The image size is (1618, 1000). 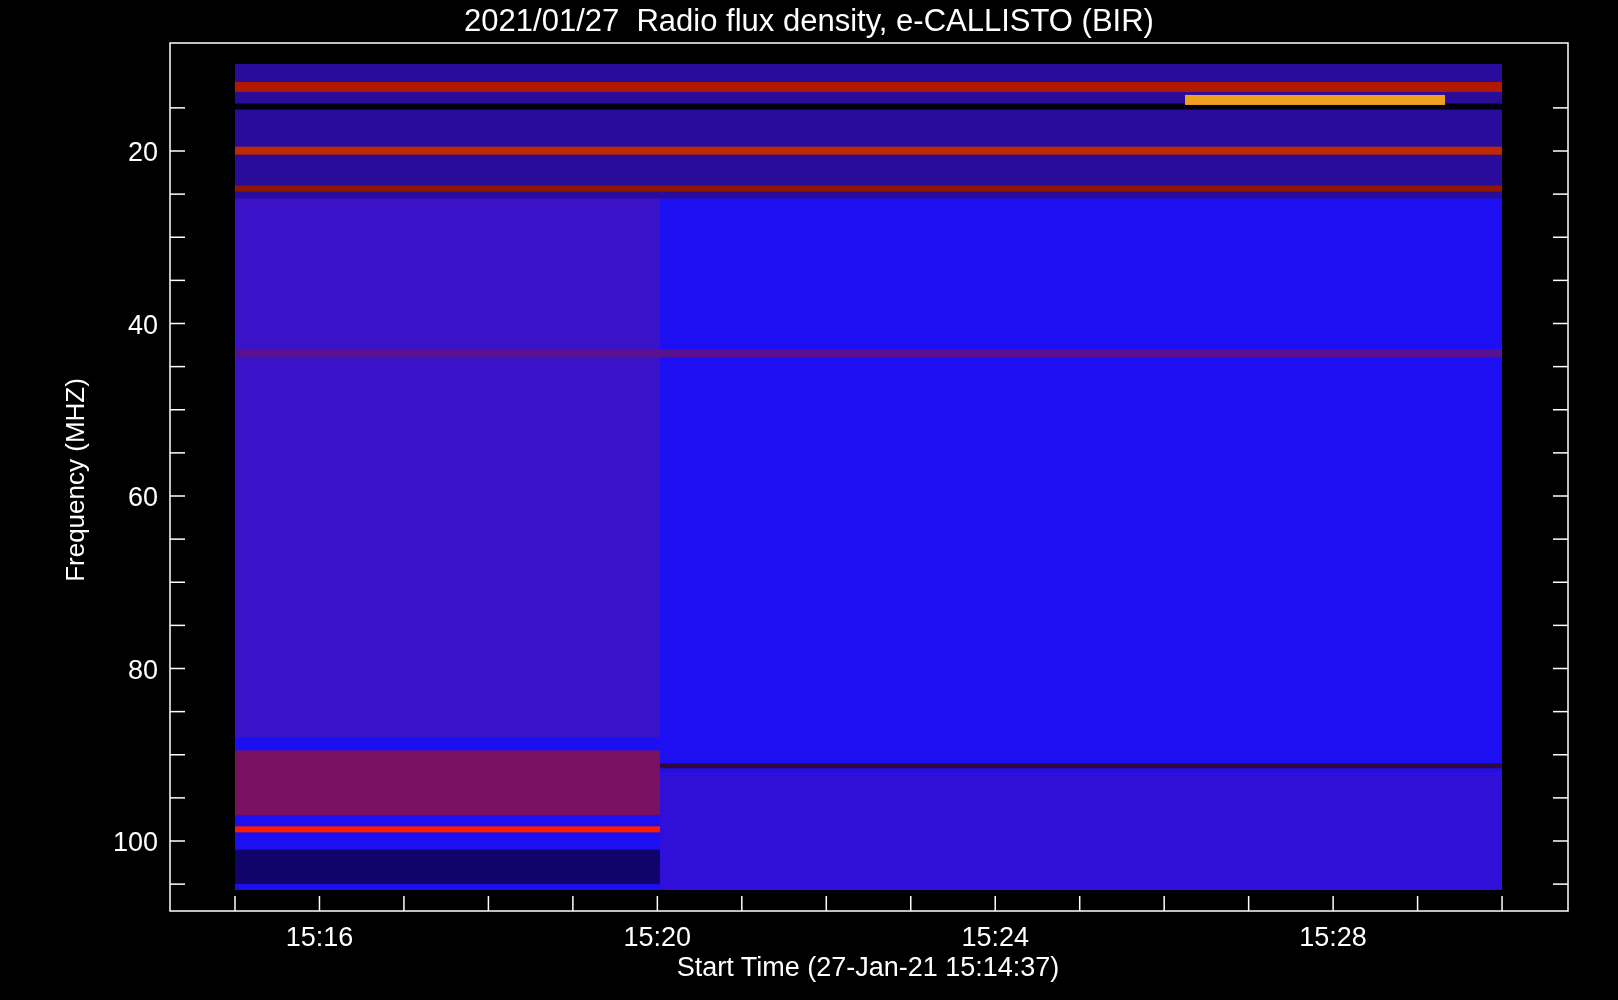 What do you see at coordinates (142, 152) in the screenshot?
I see `tick-label: 20` at bounding box center [142, 152].